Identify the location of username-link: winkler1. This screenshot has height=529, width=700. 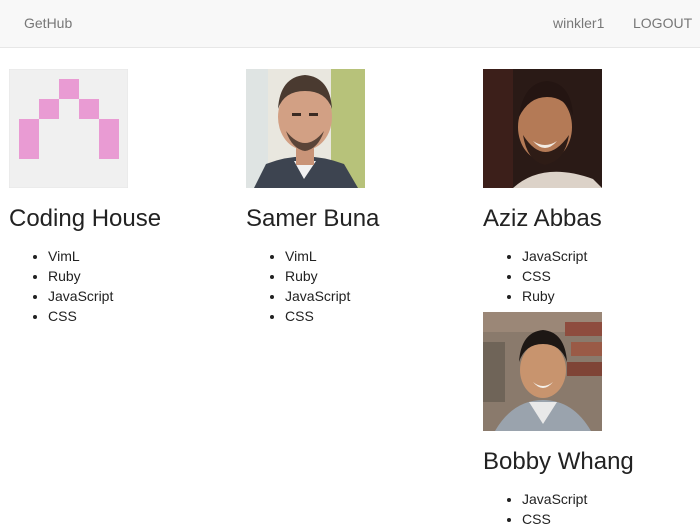
(578, 23).